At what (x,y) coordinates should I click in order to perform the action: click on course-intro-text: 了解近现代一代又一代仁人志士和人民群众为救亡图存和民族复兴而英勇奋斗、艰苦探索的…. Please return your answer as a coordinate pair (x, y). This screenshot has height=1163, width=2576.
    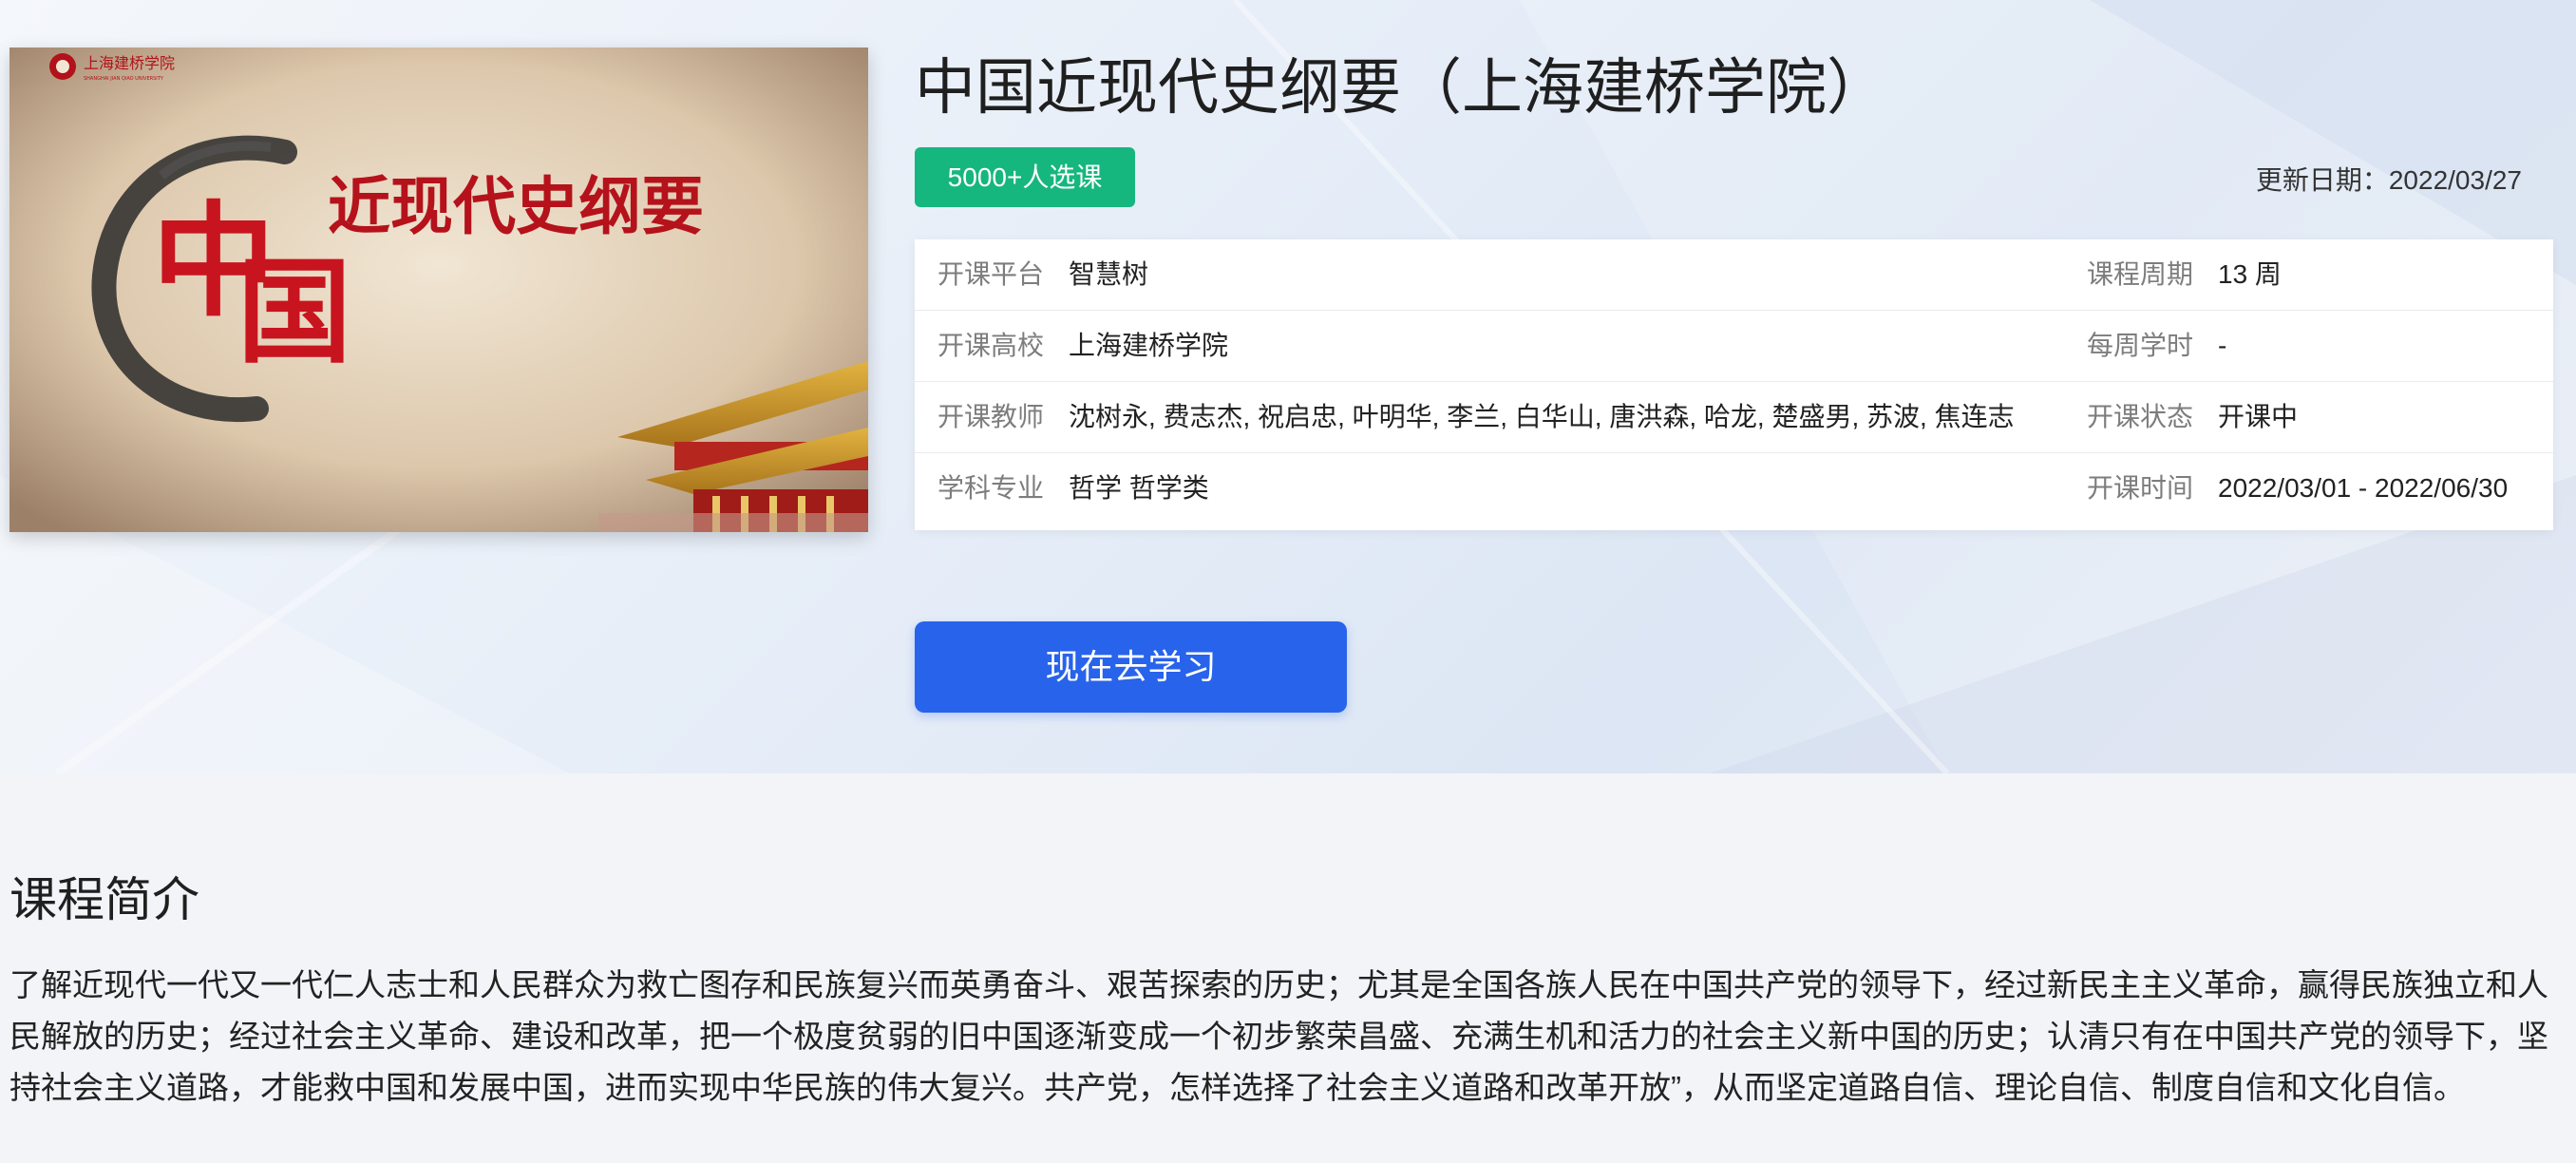
    Looking at the image, I should click on (1278, 1036).